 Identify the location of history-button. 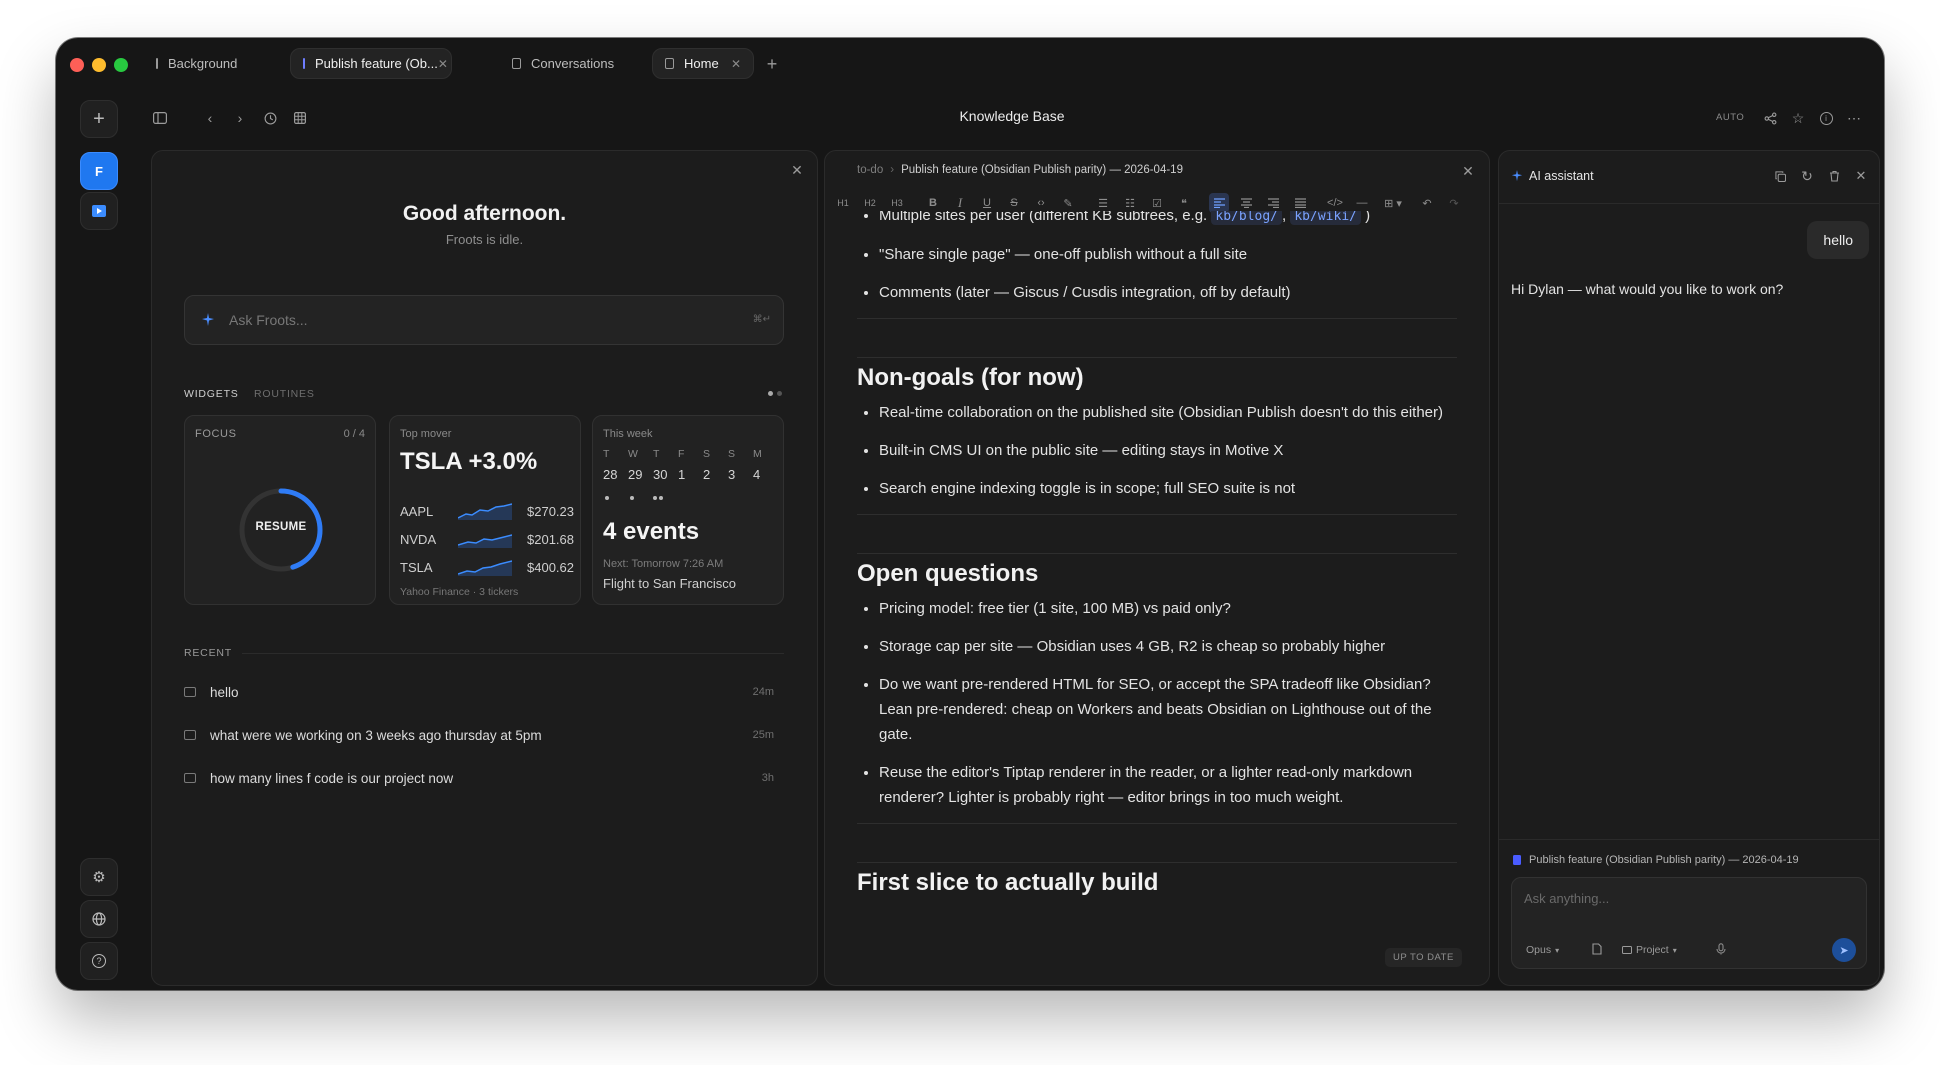
(270, 118).